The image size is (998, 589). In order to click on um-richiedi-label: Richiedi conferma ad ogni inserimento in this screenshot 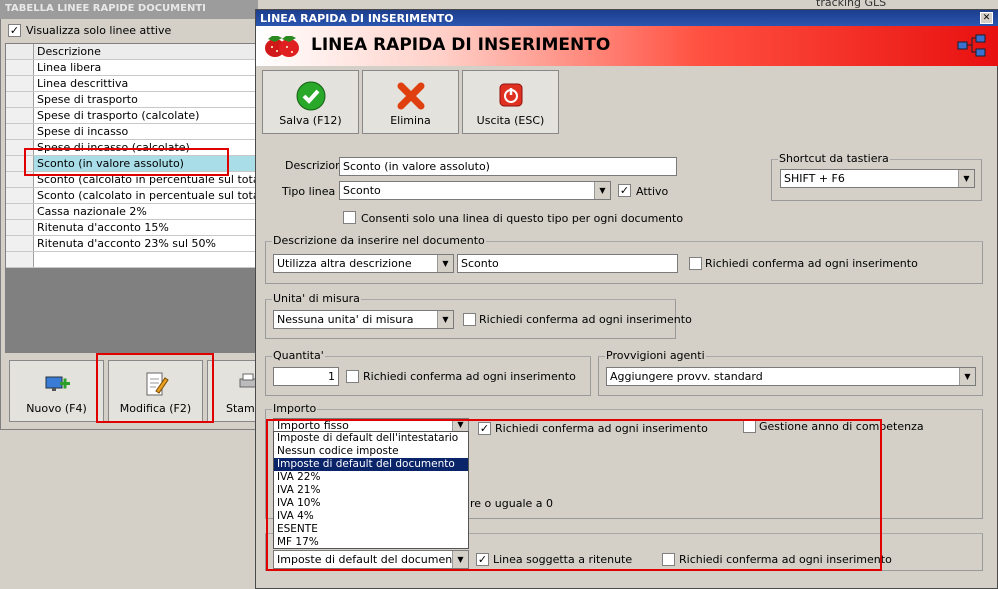, I will do `click(585, 319)`.